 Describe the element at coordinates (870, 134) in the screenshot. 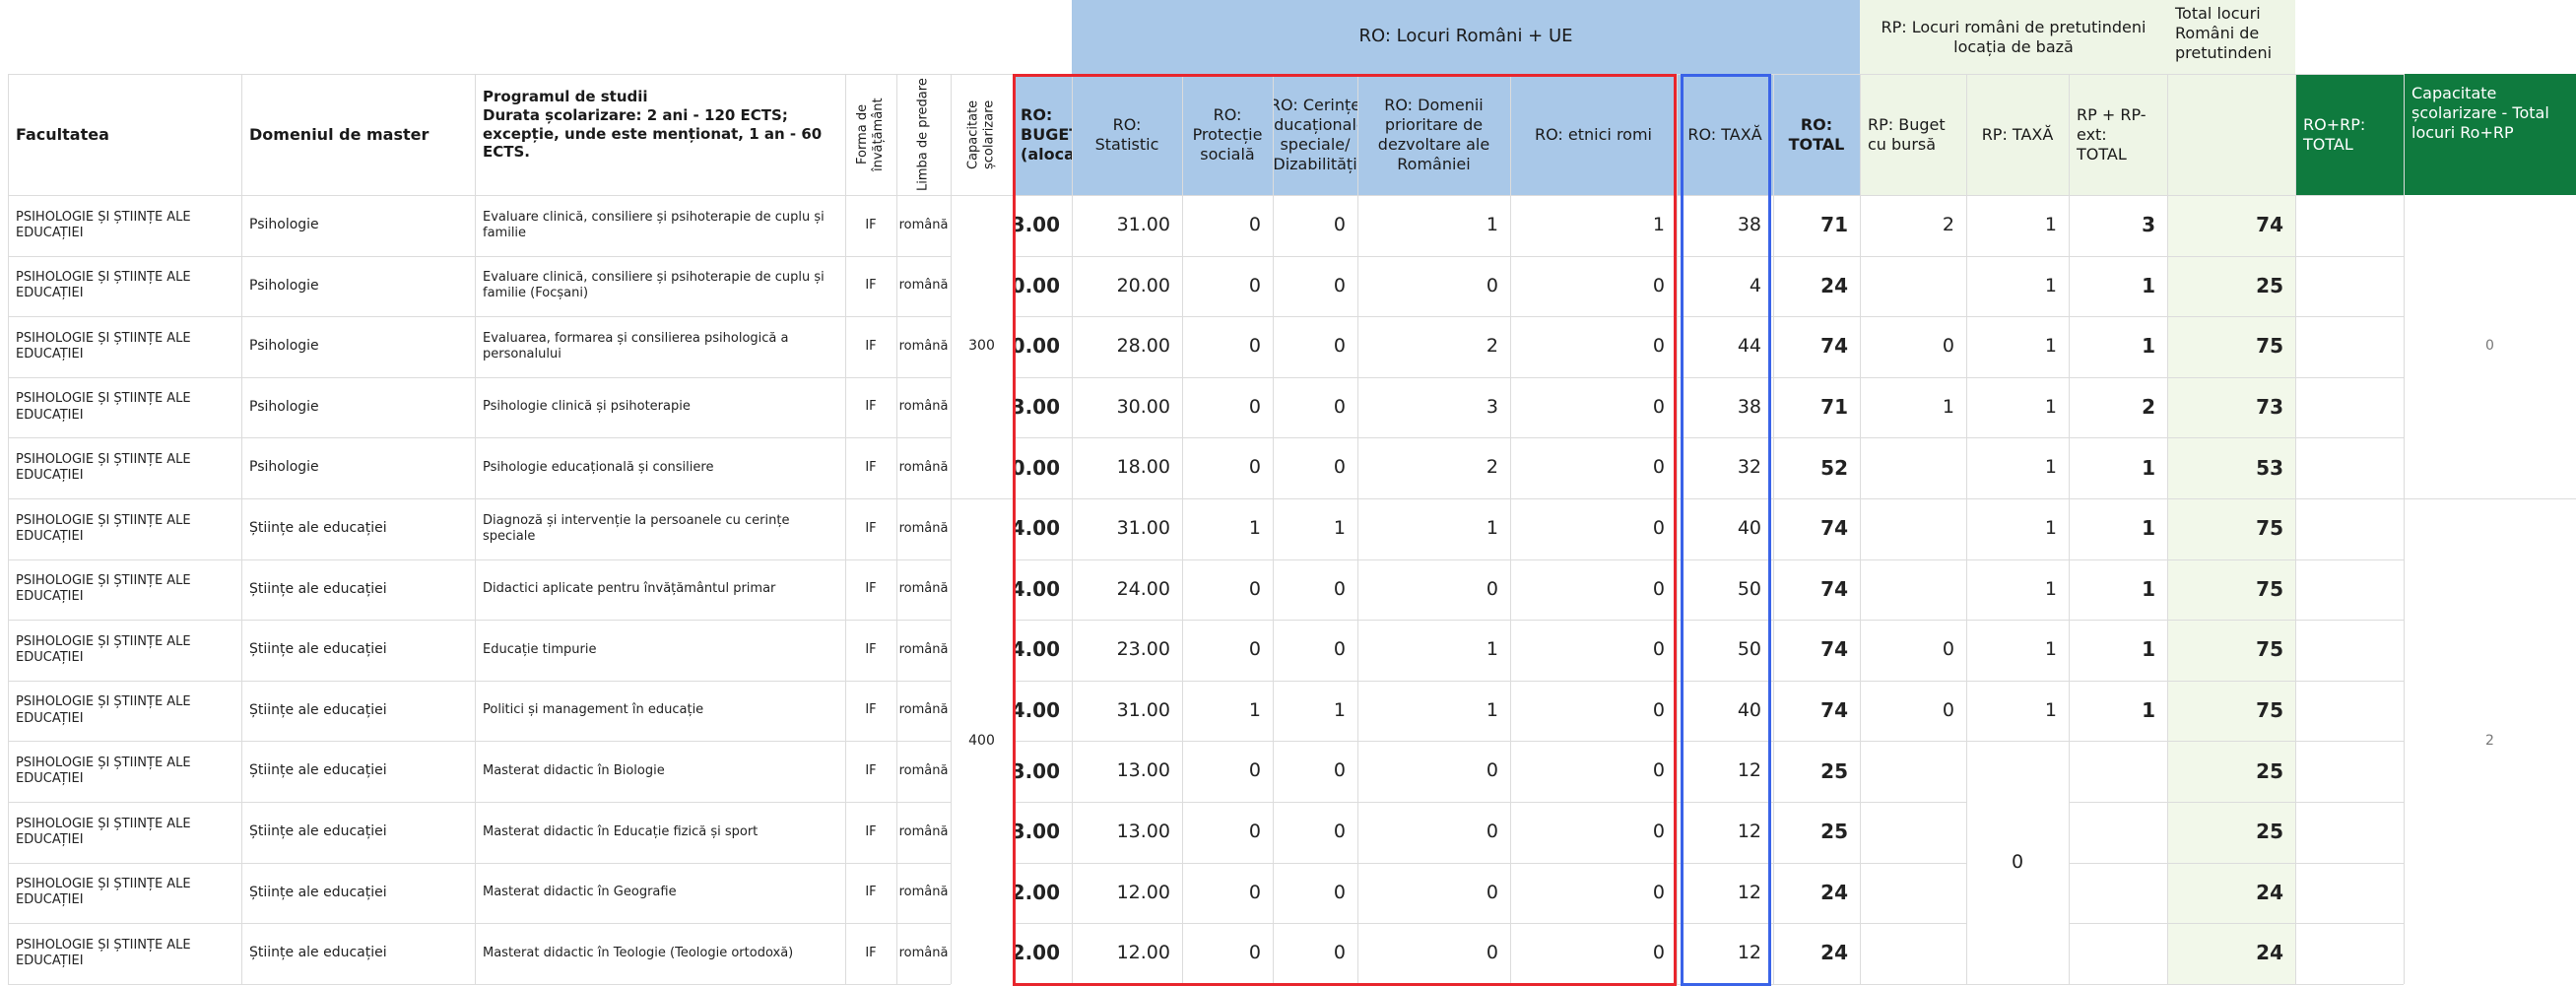

I see `header-forma: Forma de învățământ` at that location.